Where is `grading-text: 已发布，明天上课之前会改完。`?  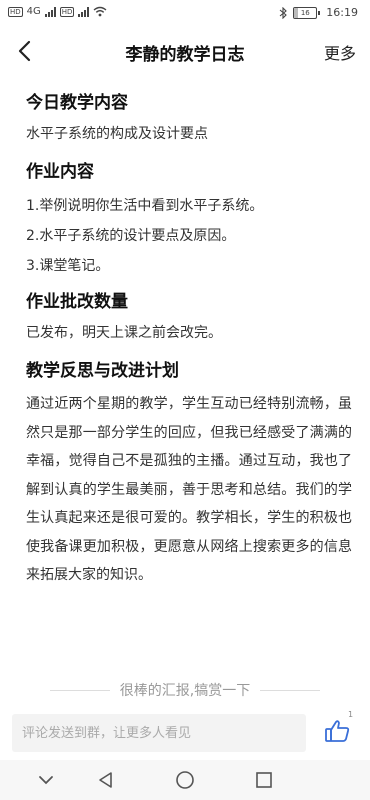 grading-text: 已发布，明天上课之前会改完。 is located at coordinates (124, 333).